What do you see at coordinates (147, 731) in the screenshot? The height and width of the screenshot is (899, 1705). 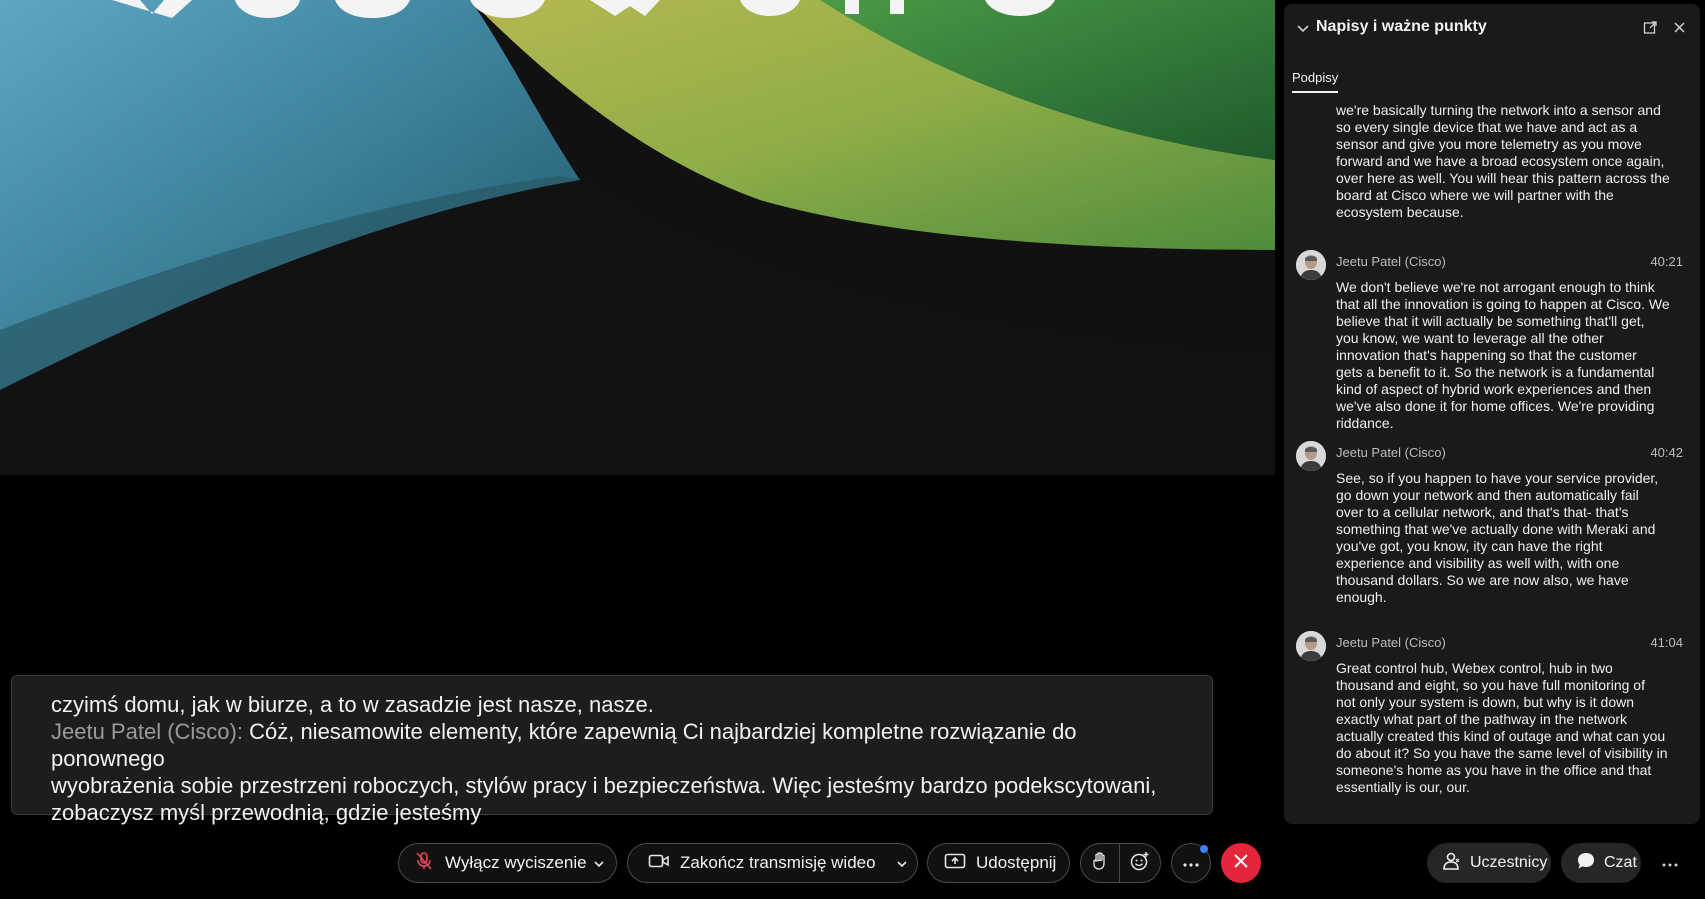 I see `caption-speaker: Jeetu Patel (Cisco):` at bounding box center [147, 731].